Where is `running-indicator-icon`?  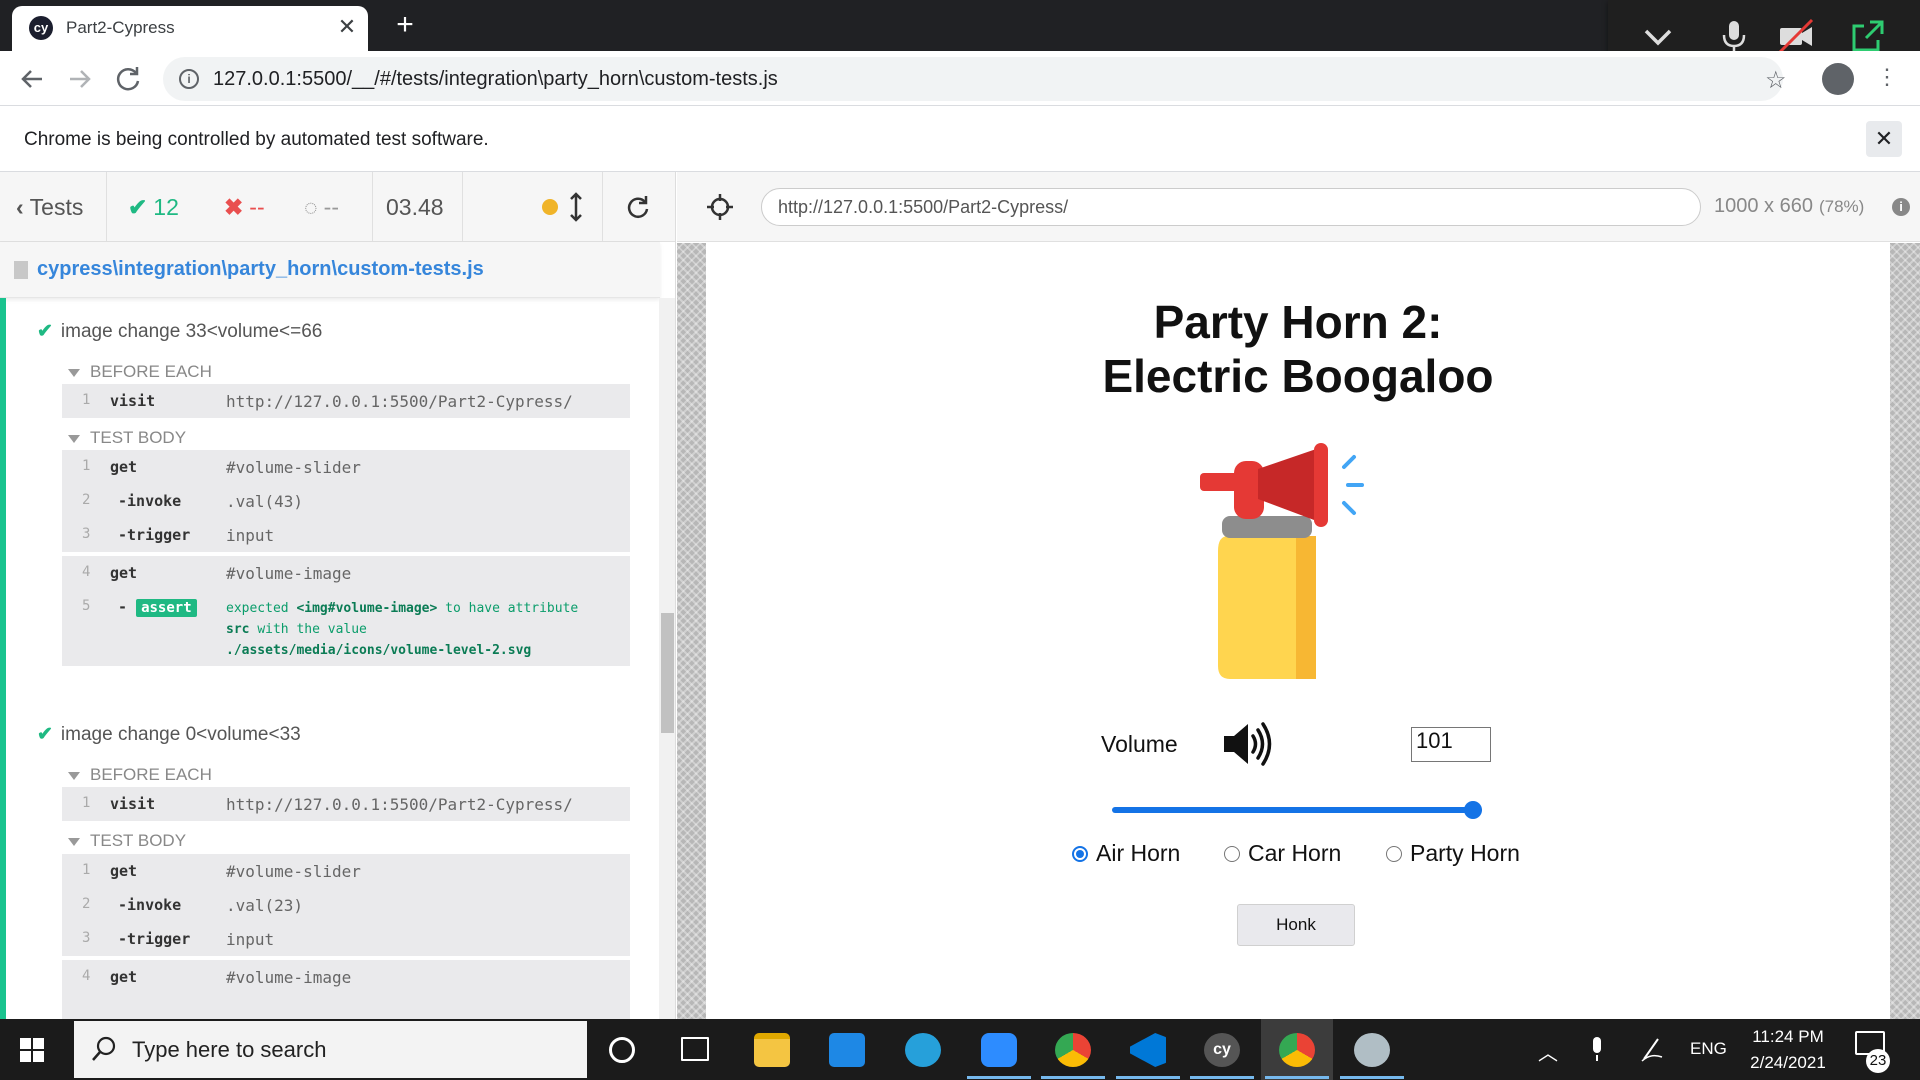 running-indicator-icon is located at coordinates (550, 207).